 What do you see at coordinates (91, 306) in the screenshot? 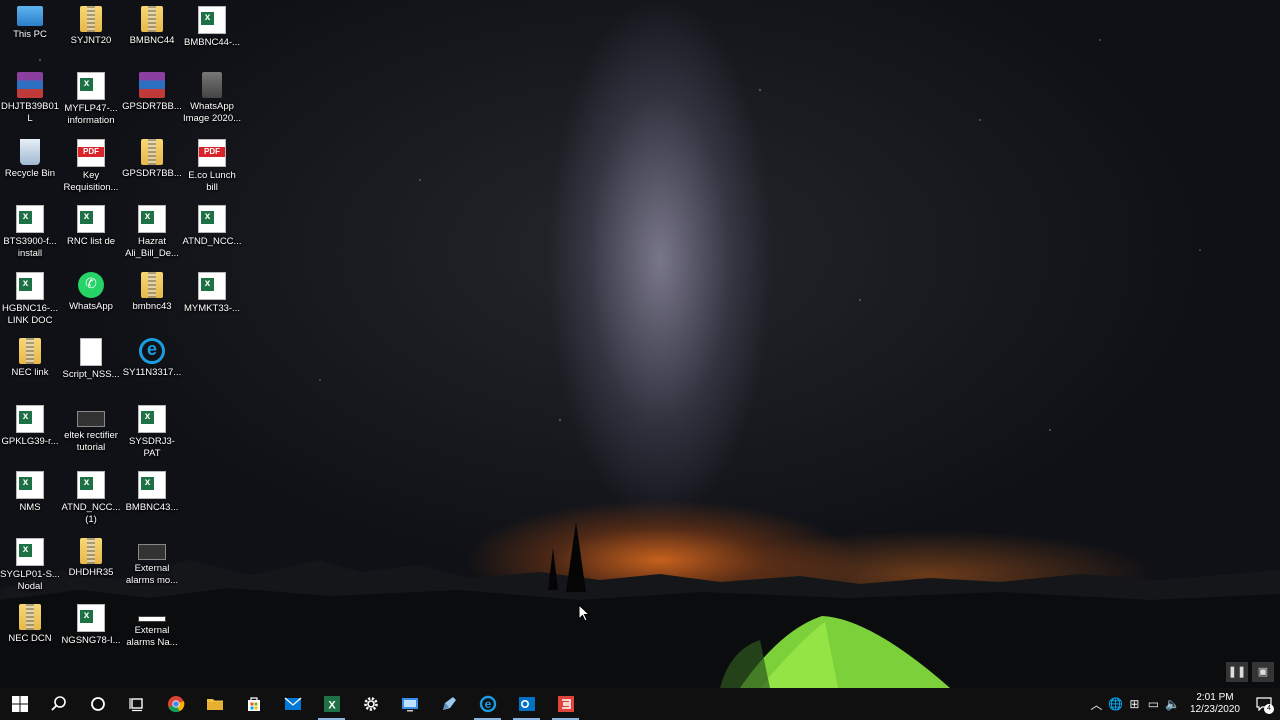
I see `desktop-icon-label: WhatsApp` at bounding box center [91, 306].